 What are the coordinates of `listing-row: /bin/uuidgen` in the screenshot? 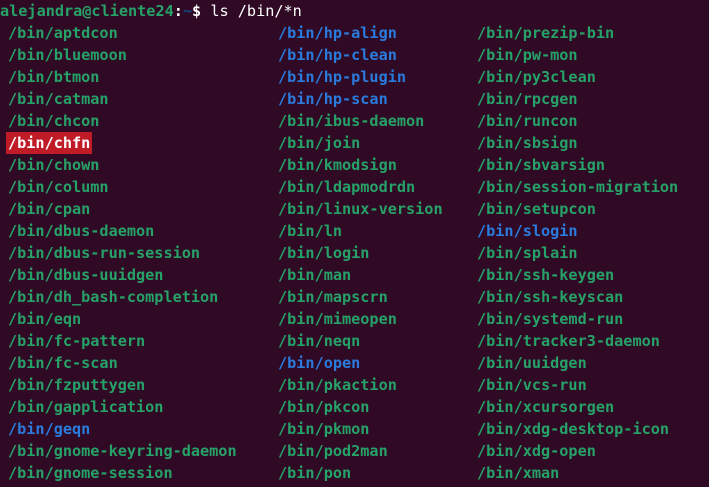 It's located at (577, 363).